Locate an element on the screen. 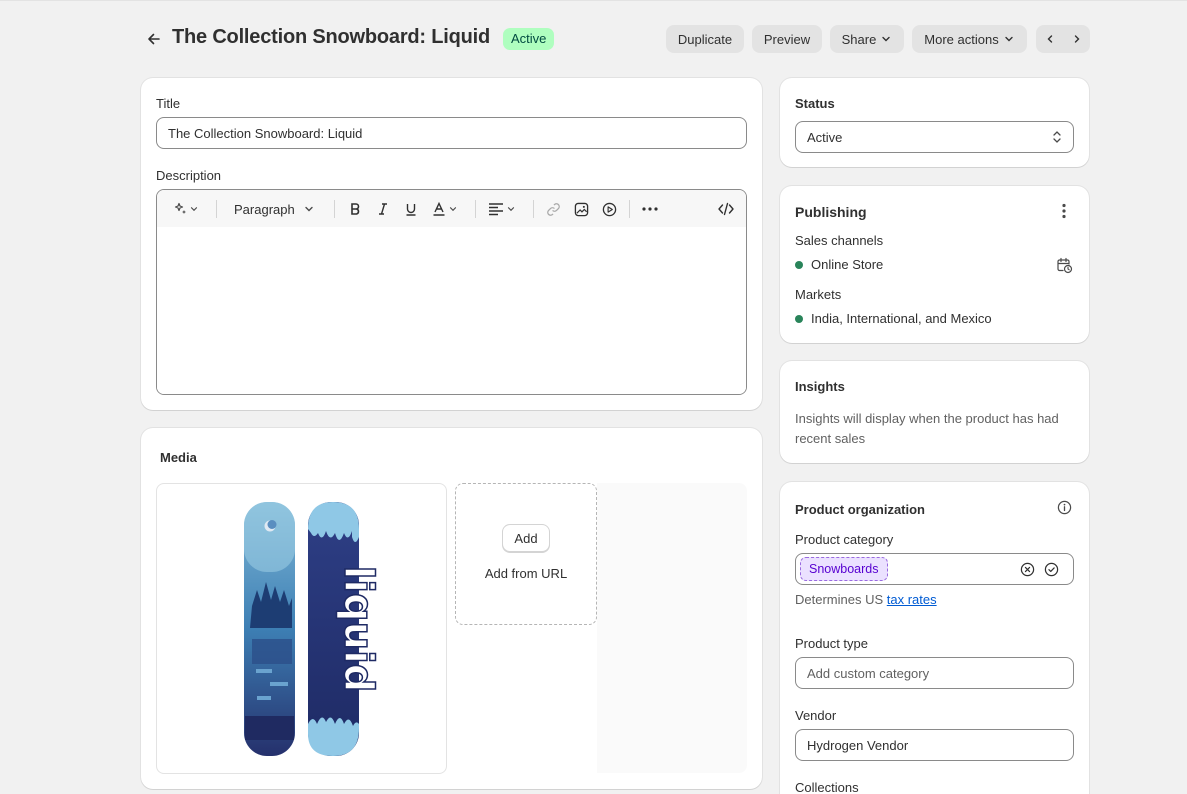  more-vertical-icon is located at coordinates (1064, 211).